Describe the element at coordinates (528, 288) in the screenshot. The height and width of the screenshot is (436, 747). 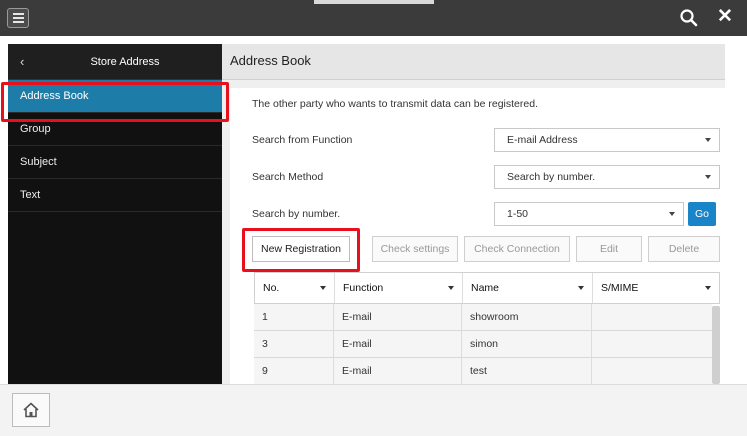
I see `column-header-name: Name` at that location.